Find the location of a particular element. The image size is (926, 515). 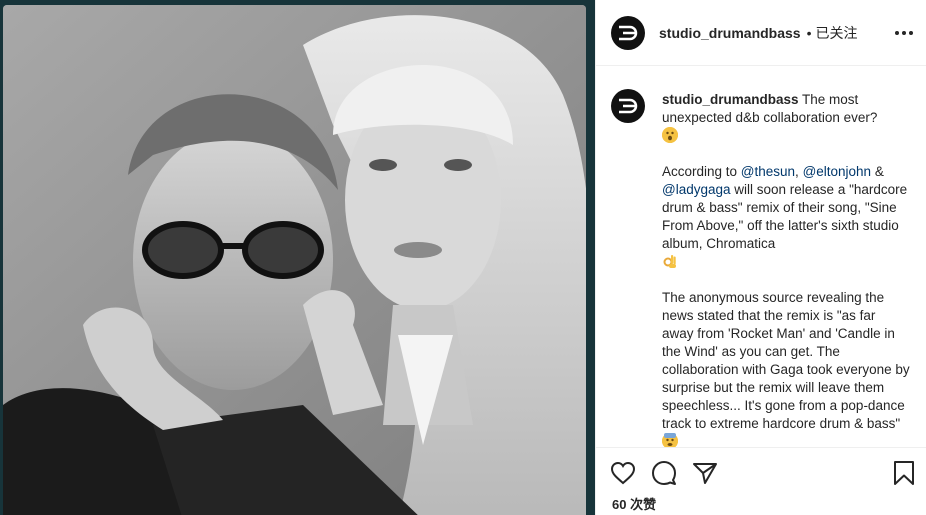

ok-hand-icon is located at coordinates (670, 261).